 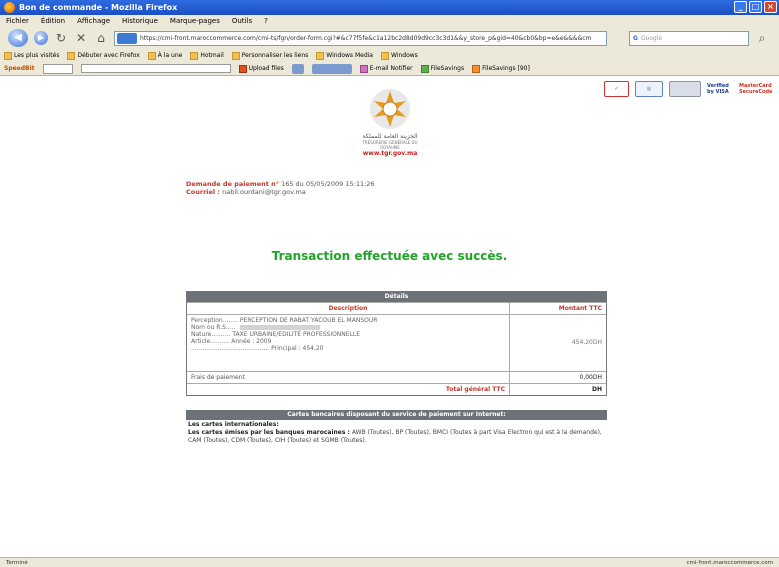 What do you see at coordinates (649, 89) in the screenshot?
I see `cmi-logo: ◎` at bounding box center [649, 89].